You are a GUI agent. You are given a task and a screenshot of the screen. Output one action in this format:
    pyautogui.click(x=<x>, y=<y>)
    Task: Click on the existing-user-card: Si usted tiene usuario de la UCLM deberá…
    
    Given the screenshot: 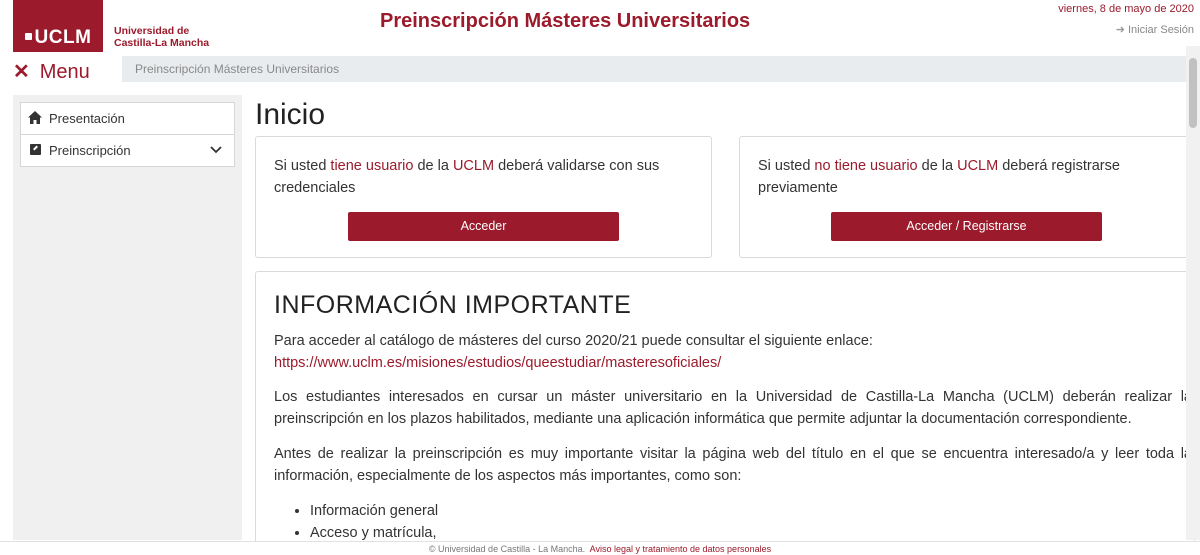 What is the action you would take?
    pyautogui.click(x=483, y=197)
    